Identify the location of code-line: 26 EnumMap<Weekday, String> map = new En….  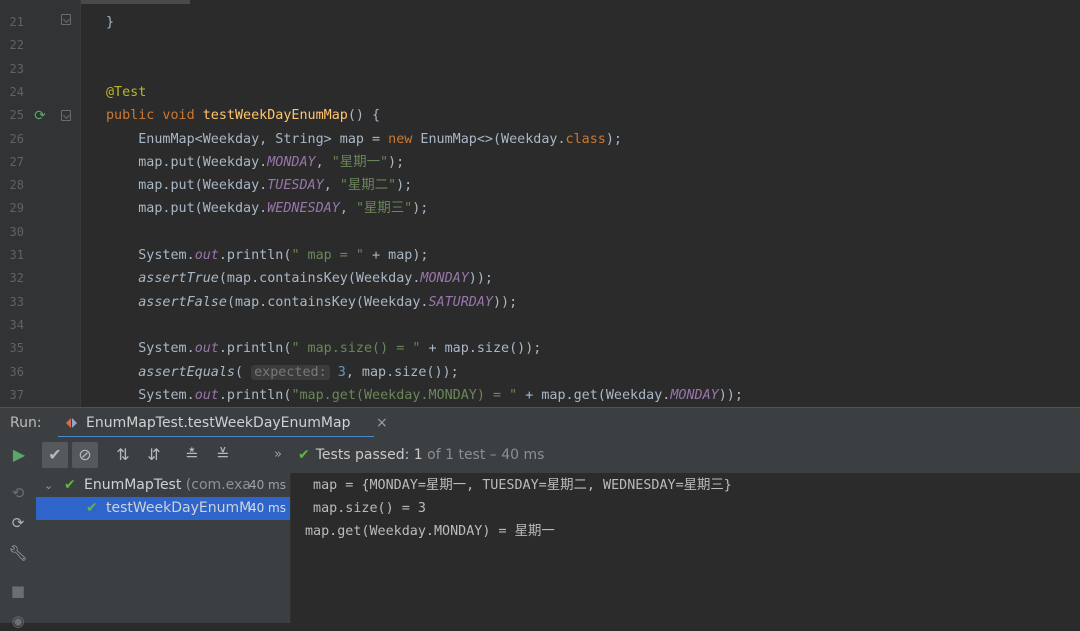
(540, 139).